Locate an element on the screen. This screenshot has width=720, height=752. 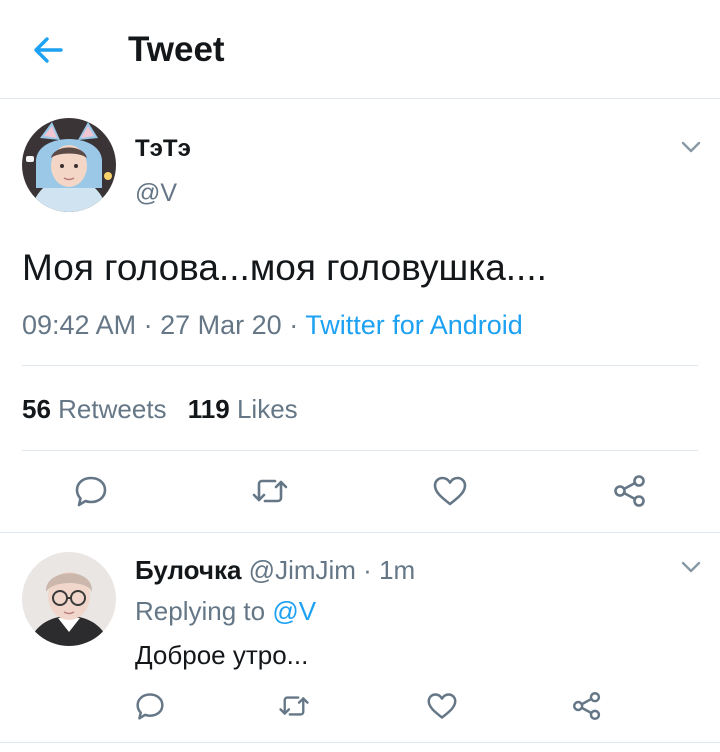
reply-button is located at coordinates (91, 491).